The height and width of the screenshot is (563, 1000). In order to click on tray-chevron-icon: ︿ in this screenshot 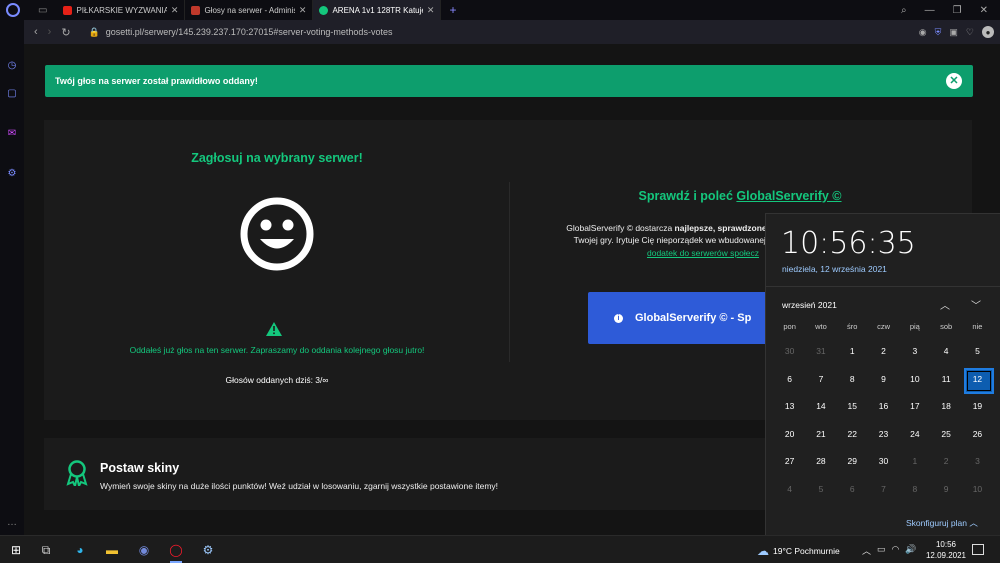, I will do `click(866, 550)`.